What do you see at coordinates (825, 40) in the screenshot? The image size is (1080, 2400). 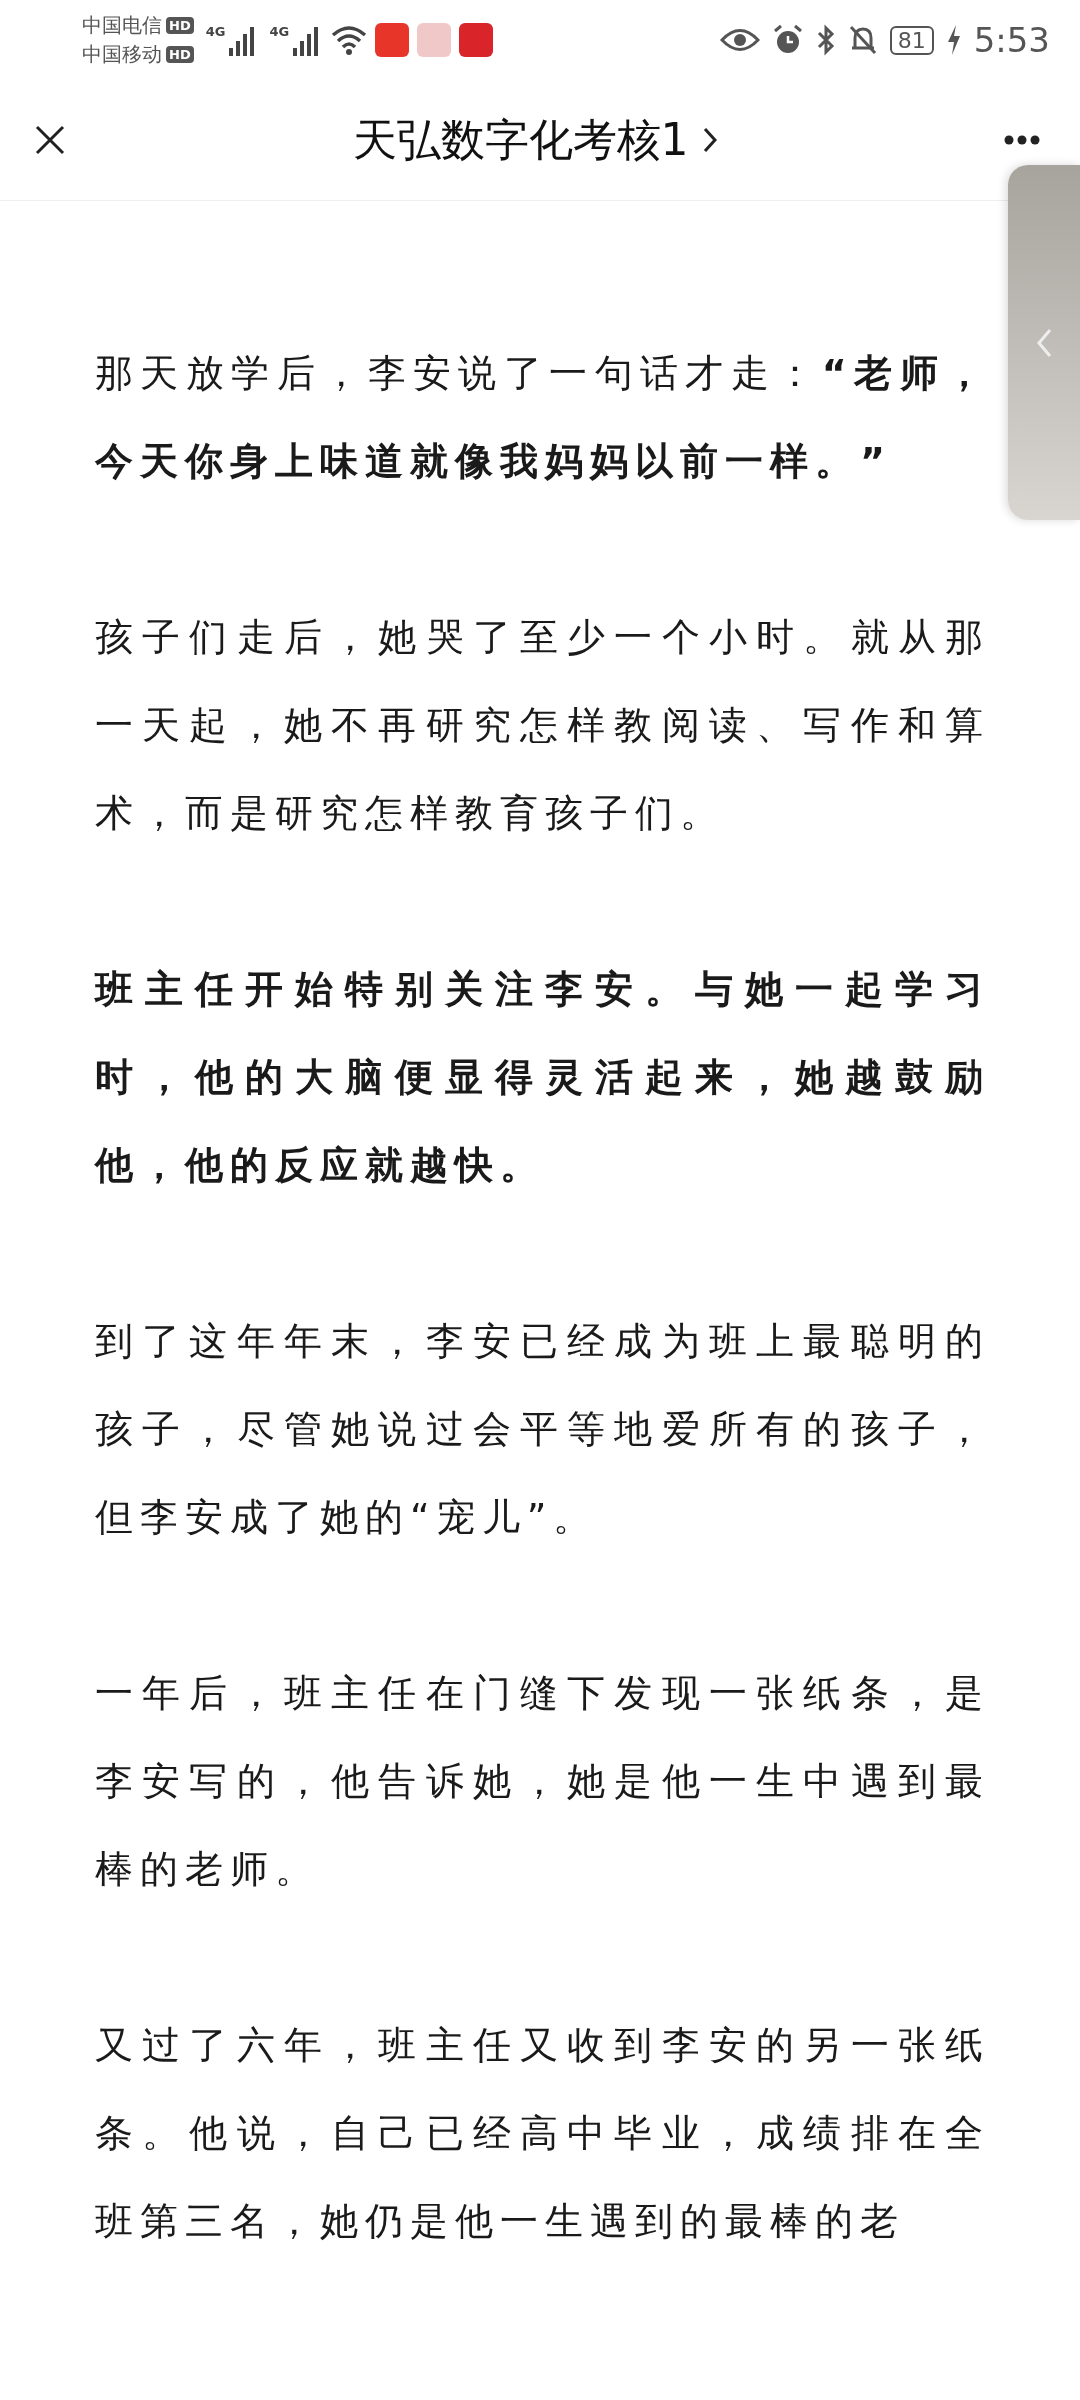 I see `bluetooth-icon` at bounding box center [825, 40].